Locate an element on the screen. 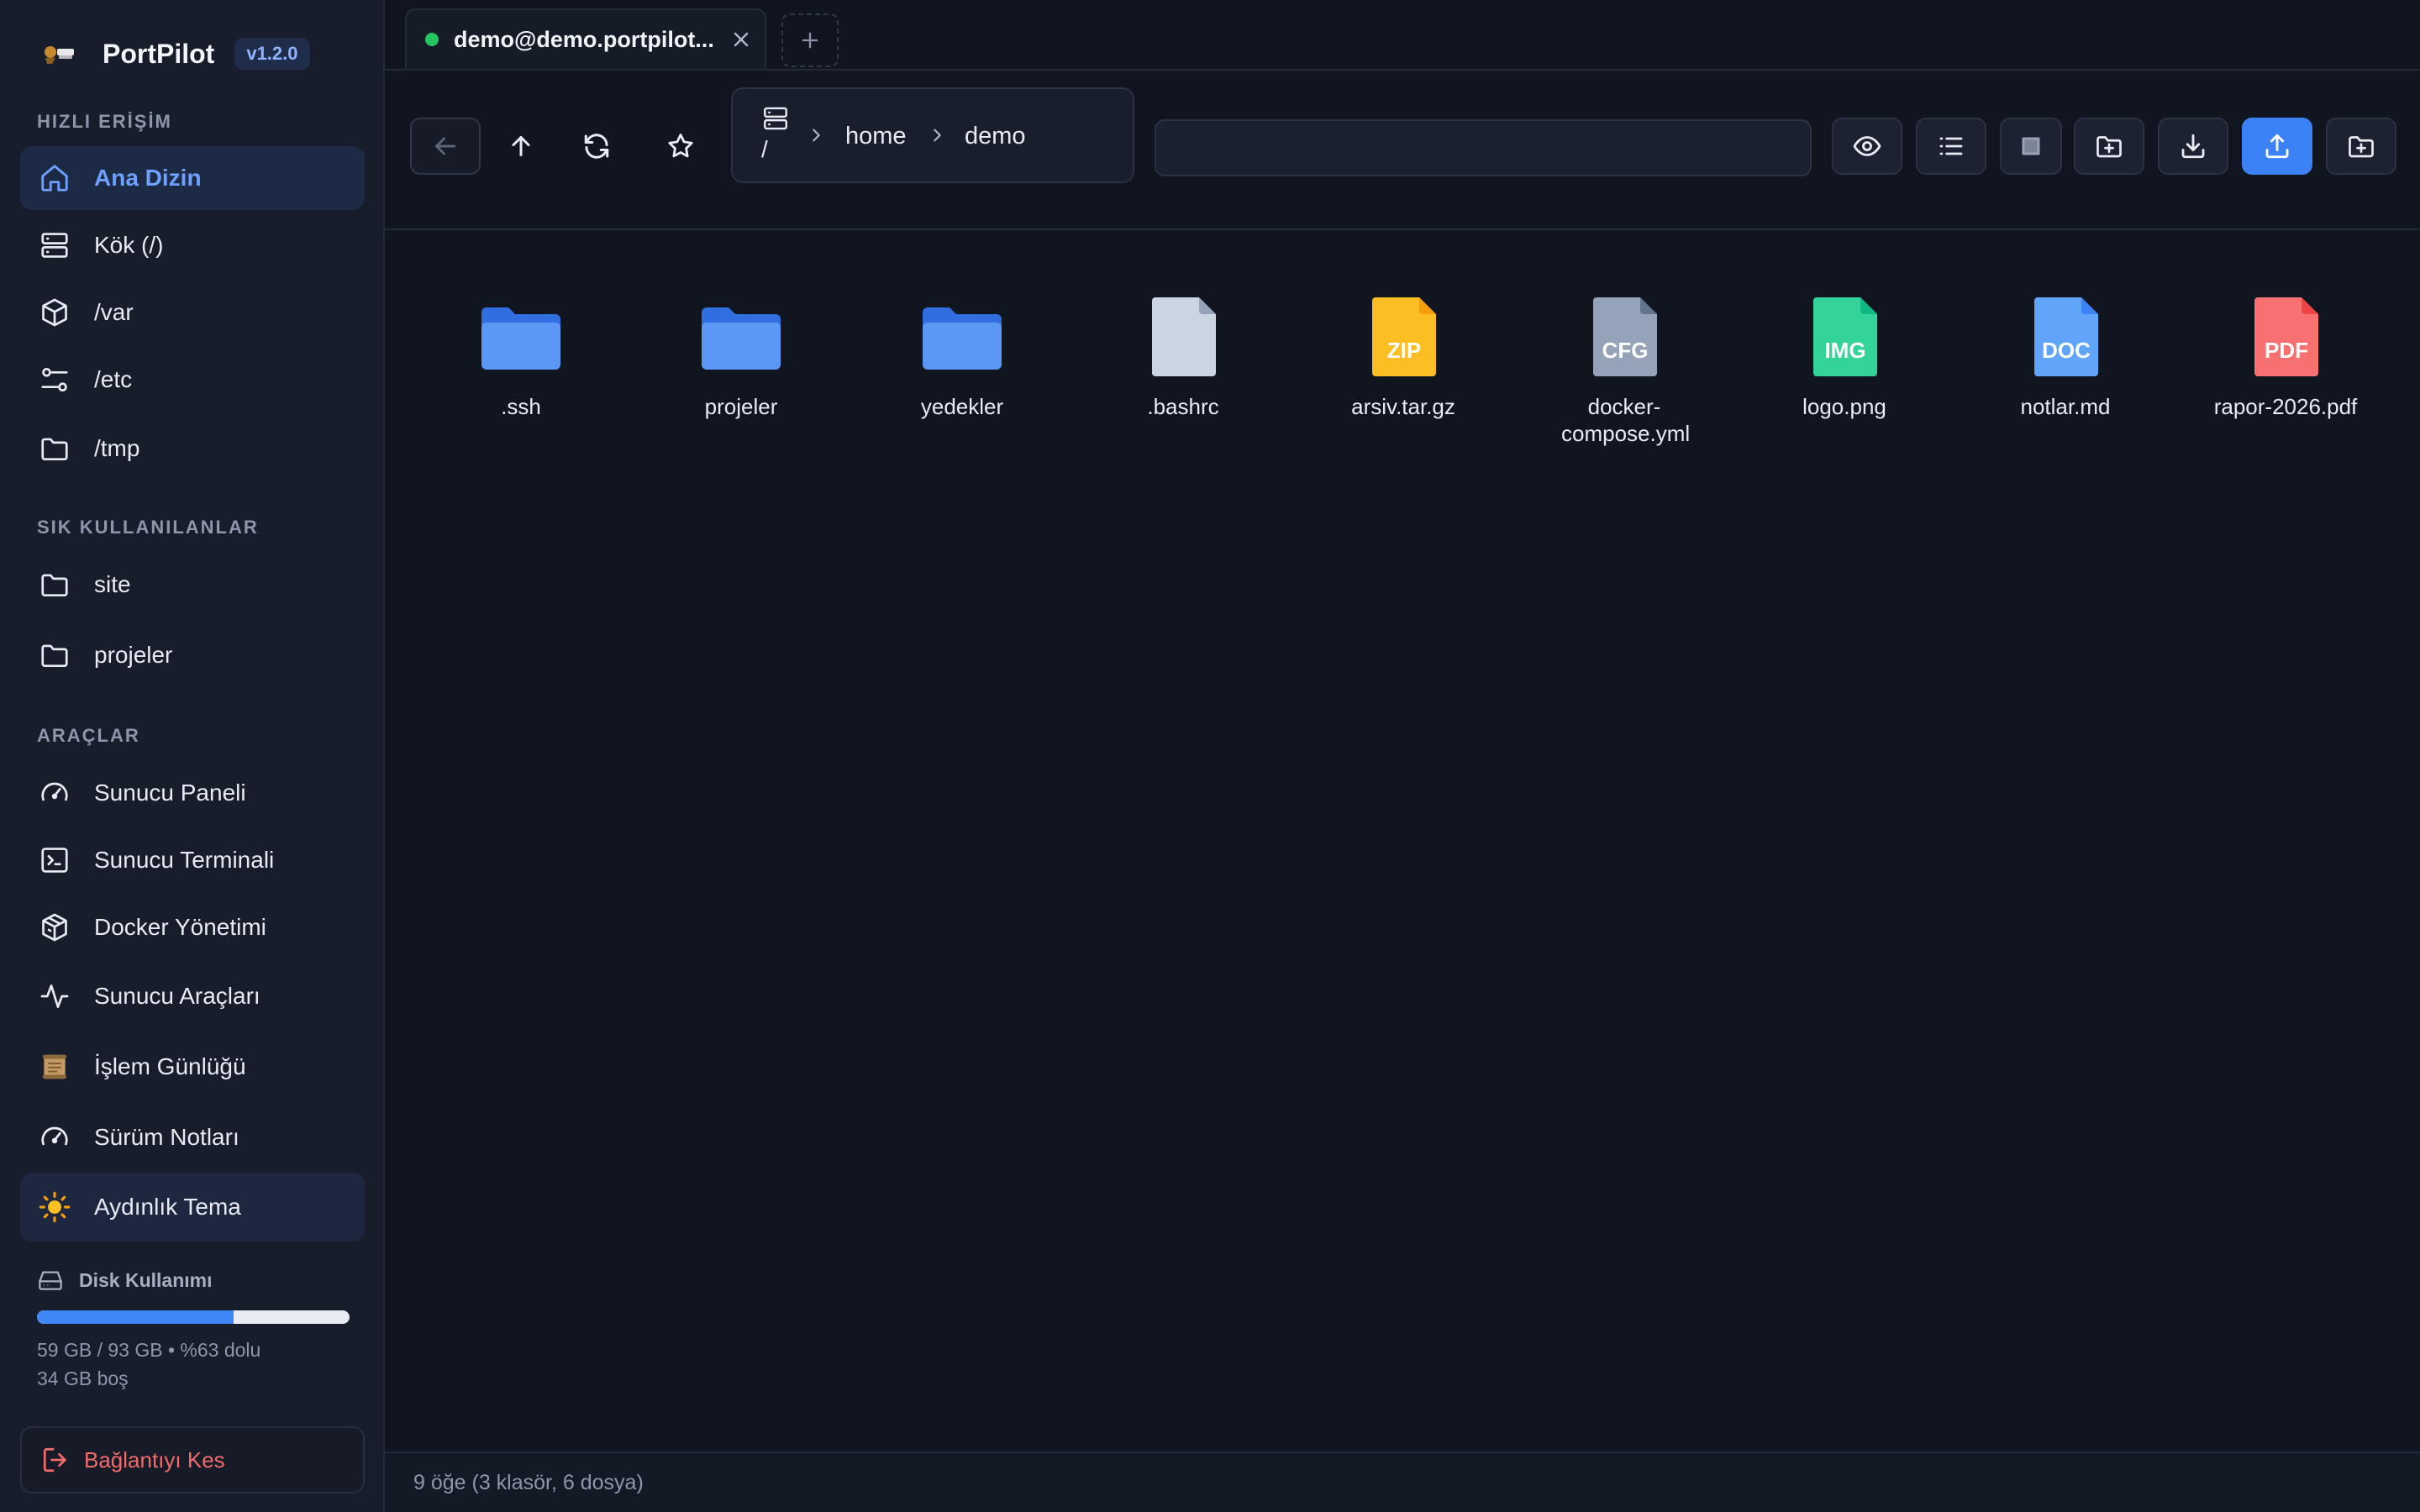  search-input is located at coordinates (1483, 147).